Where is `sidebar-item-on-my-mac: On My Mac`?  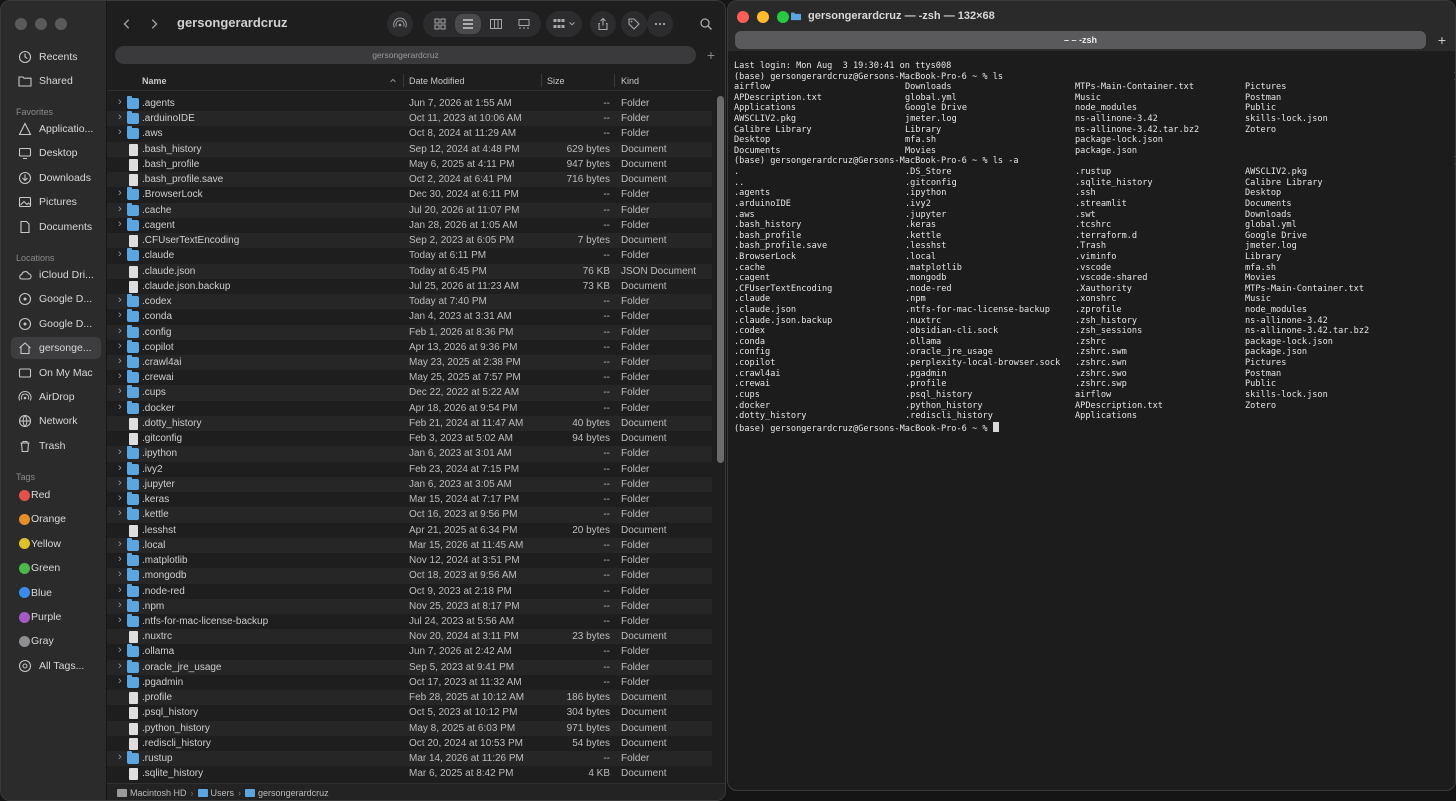 sidebar-item-on-my-mac: On My Mac is located at coordinates (56, 373).